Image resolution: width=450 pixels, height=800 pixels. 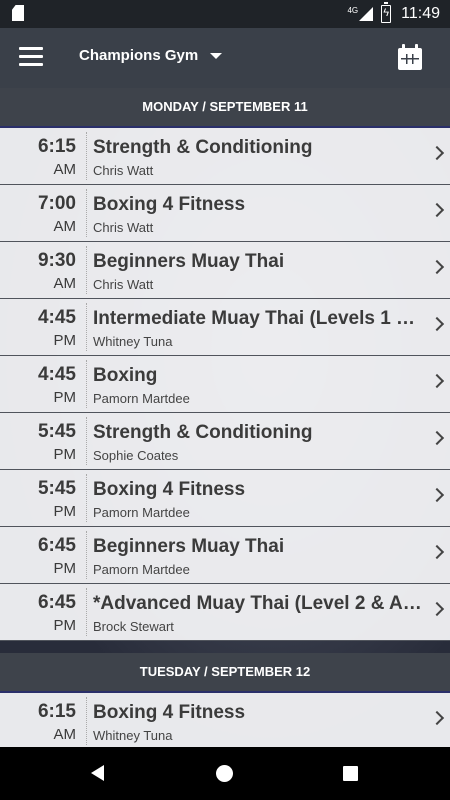 I want to click on day-separator, so click(x=225, y=647).